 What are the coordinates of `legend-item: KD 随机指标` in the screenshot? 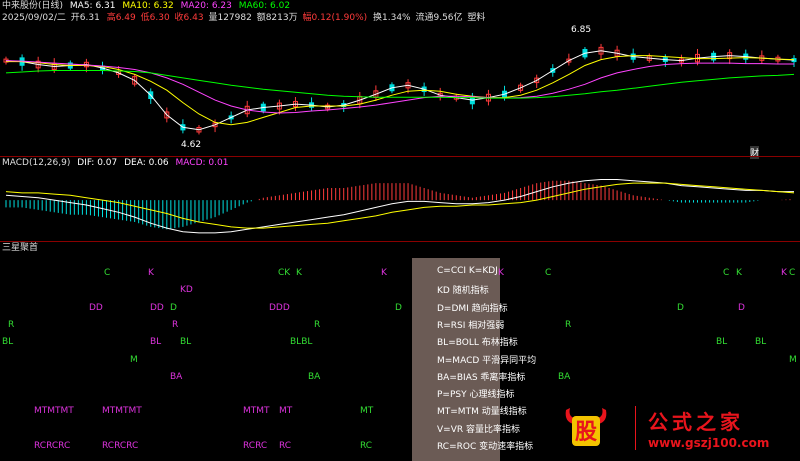 It's located at (463, 291).